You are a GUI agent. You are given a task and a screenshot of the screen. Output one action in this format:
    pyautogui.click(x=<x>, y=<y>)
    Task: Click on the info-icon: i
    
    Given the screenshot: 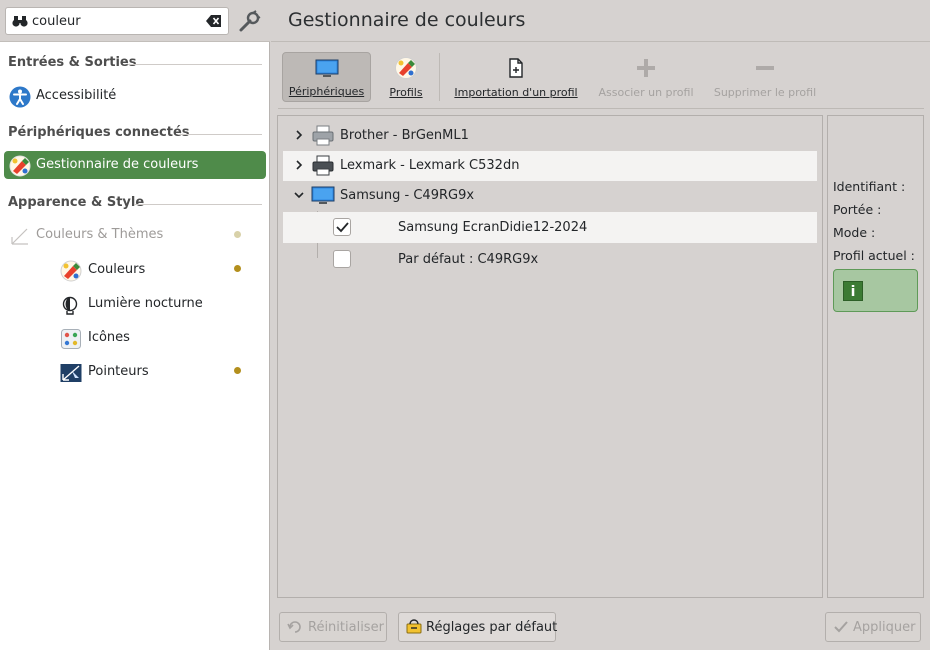 What is the action you would take?
    pyautogui.click(x=853, y=291)
    